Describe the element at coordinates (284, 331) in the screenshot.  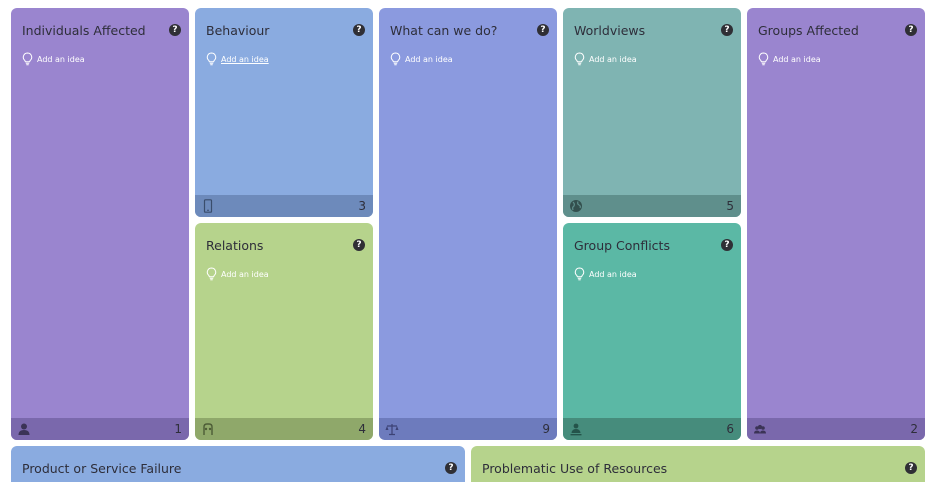
I see `card-relations: Relations ? Add an idea 4` at that location.